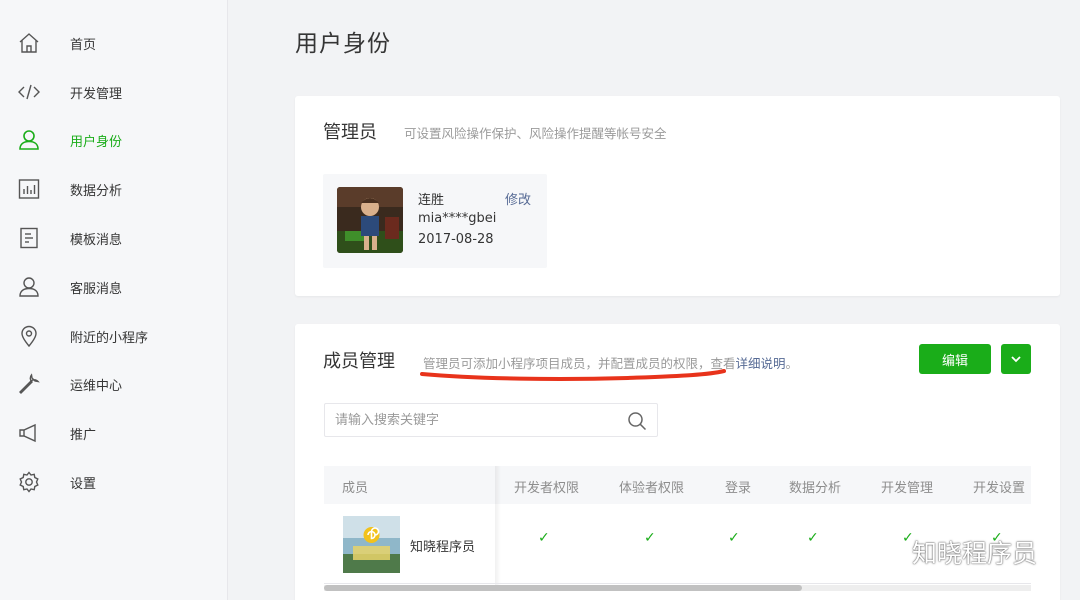  What do you see at coordinates (109, 338) in the screenshot?
I see `sidebar-item-label: 附近的小程序` at bounding box center [109, 338].